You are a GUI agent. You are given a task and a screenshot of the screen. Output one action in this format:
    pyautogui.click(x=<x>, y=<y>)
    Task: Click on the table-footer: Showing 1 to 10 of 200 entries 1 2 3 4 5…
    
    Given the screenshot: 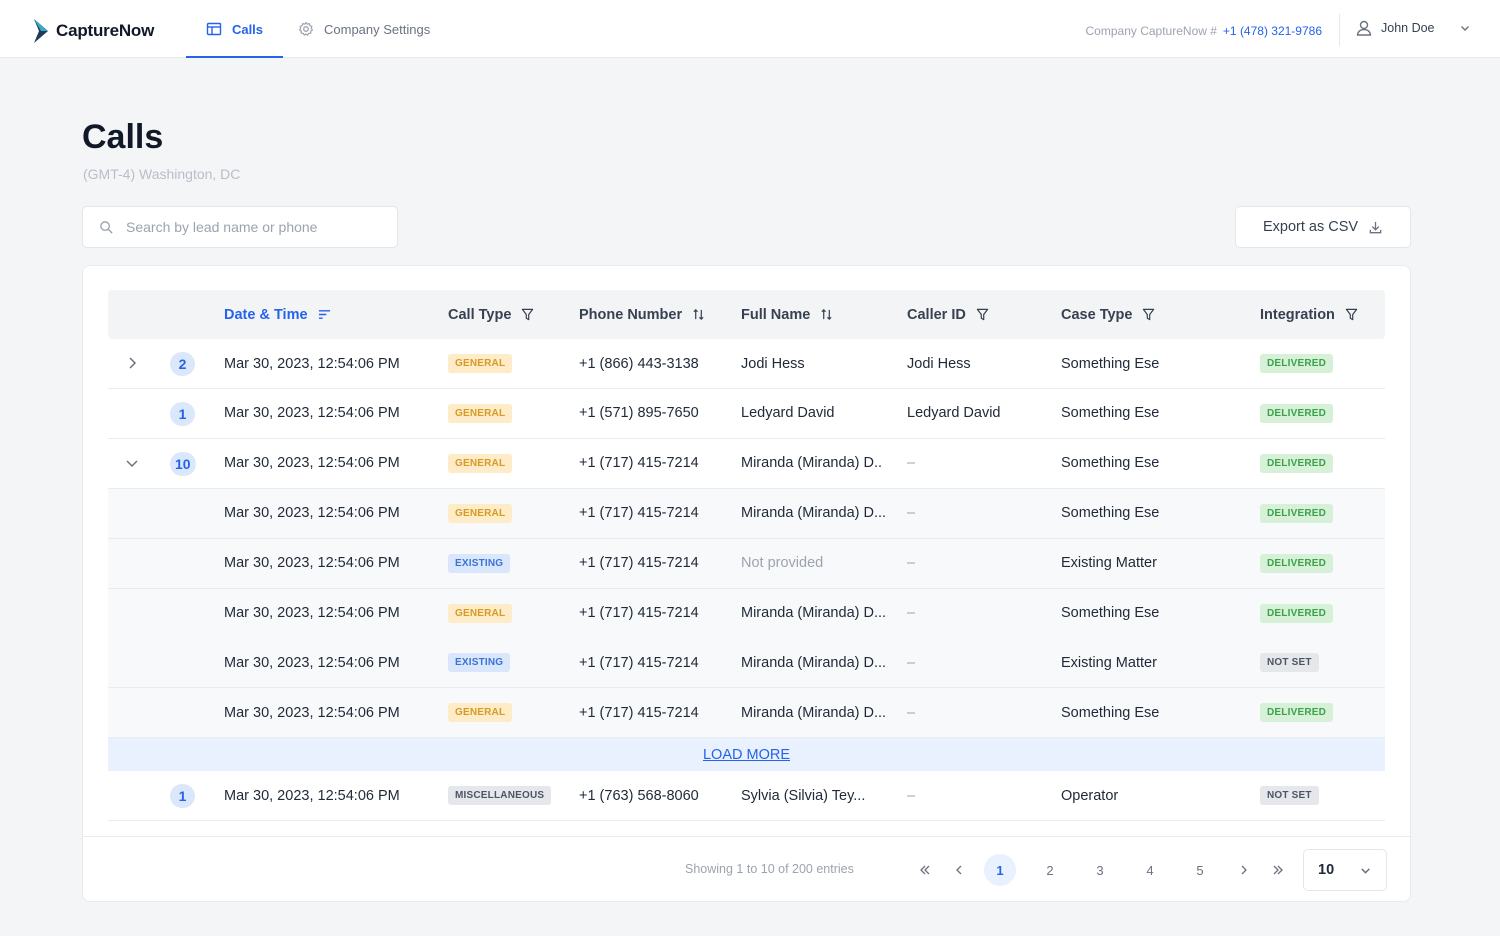 What is the action you would take?
    pyautogui.click(x=746, y=868)
    